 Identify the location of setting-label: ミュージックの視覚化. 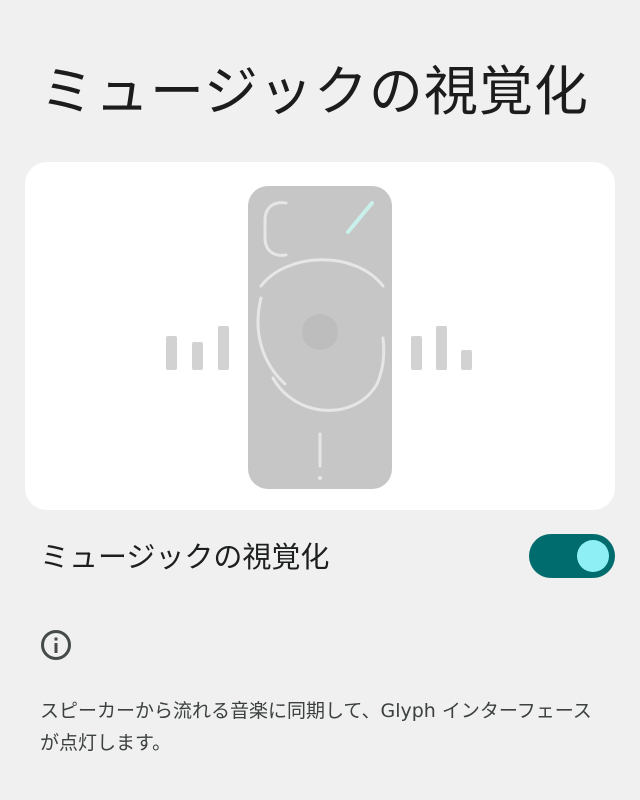
(185, 557).